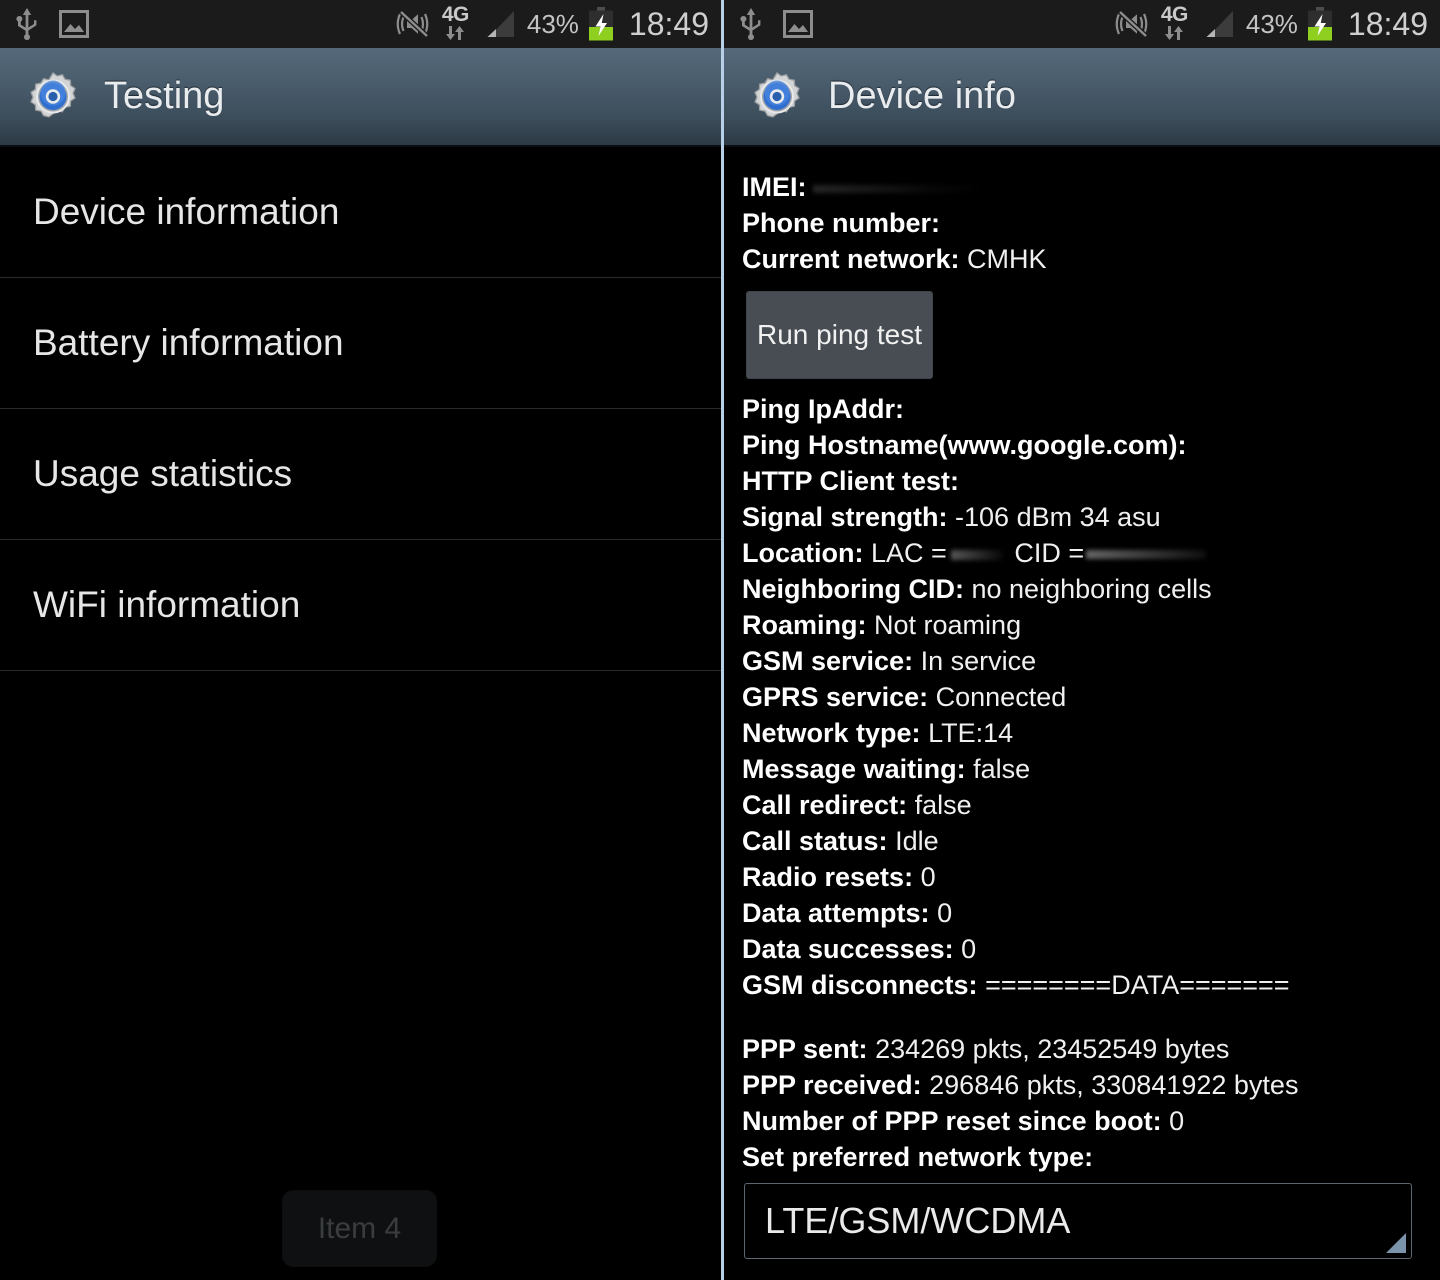 The height and width of the screenshot is (1280, 1440). I want to click on preferred-network-type-spinner: LTE/GSM/WCDMA, so click(1078, 1221).